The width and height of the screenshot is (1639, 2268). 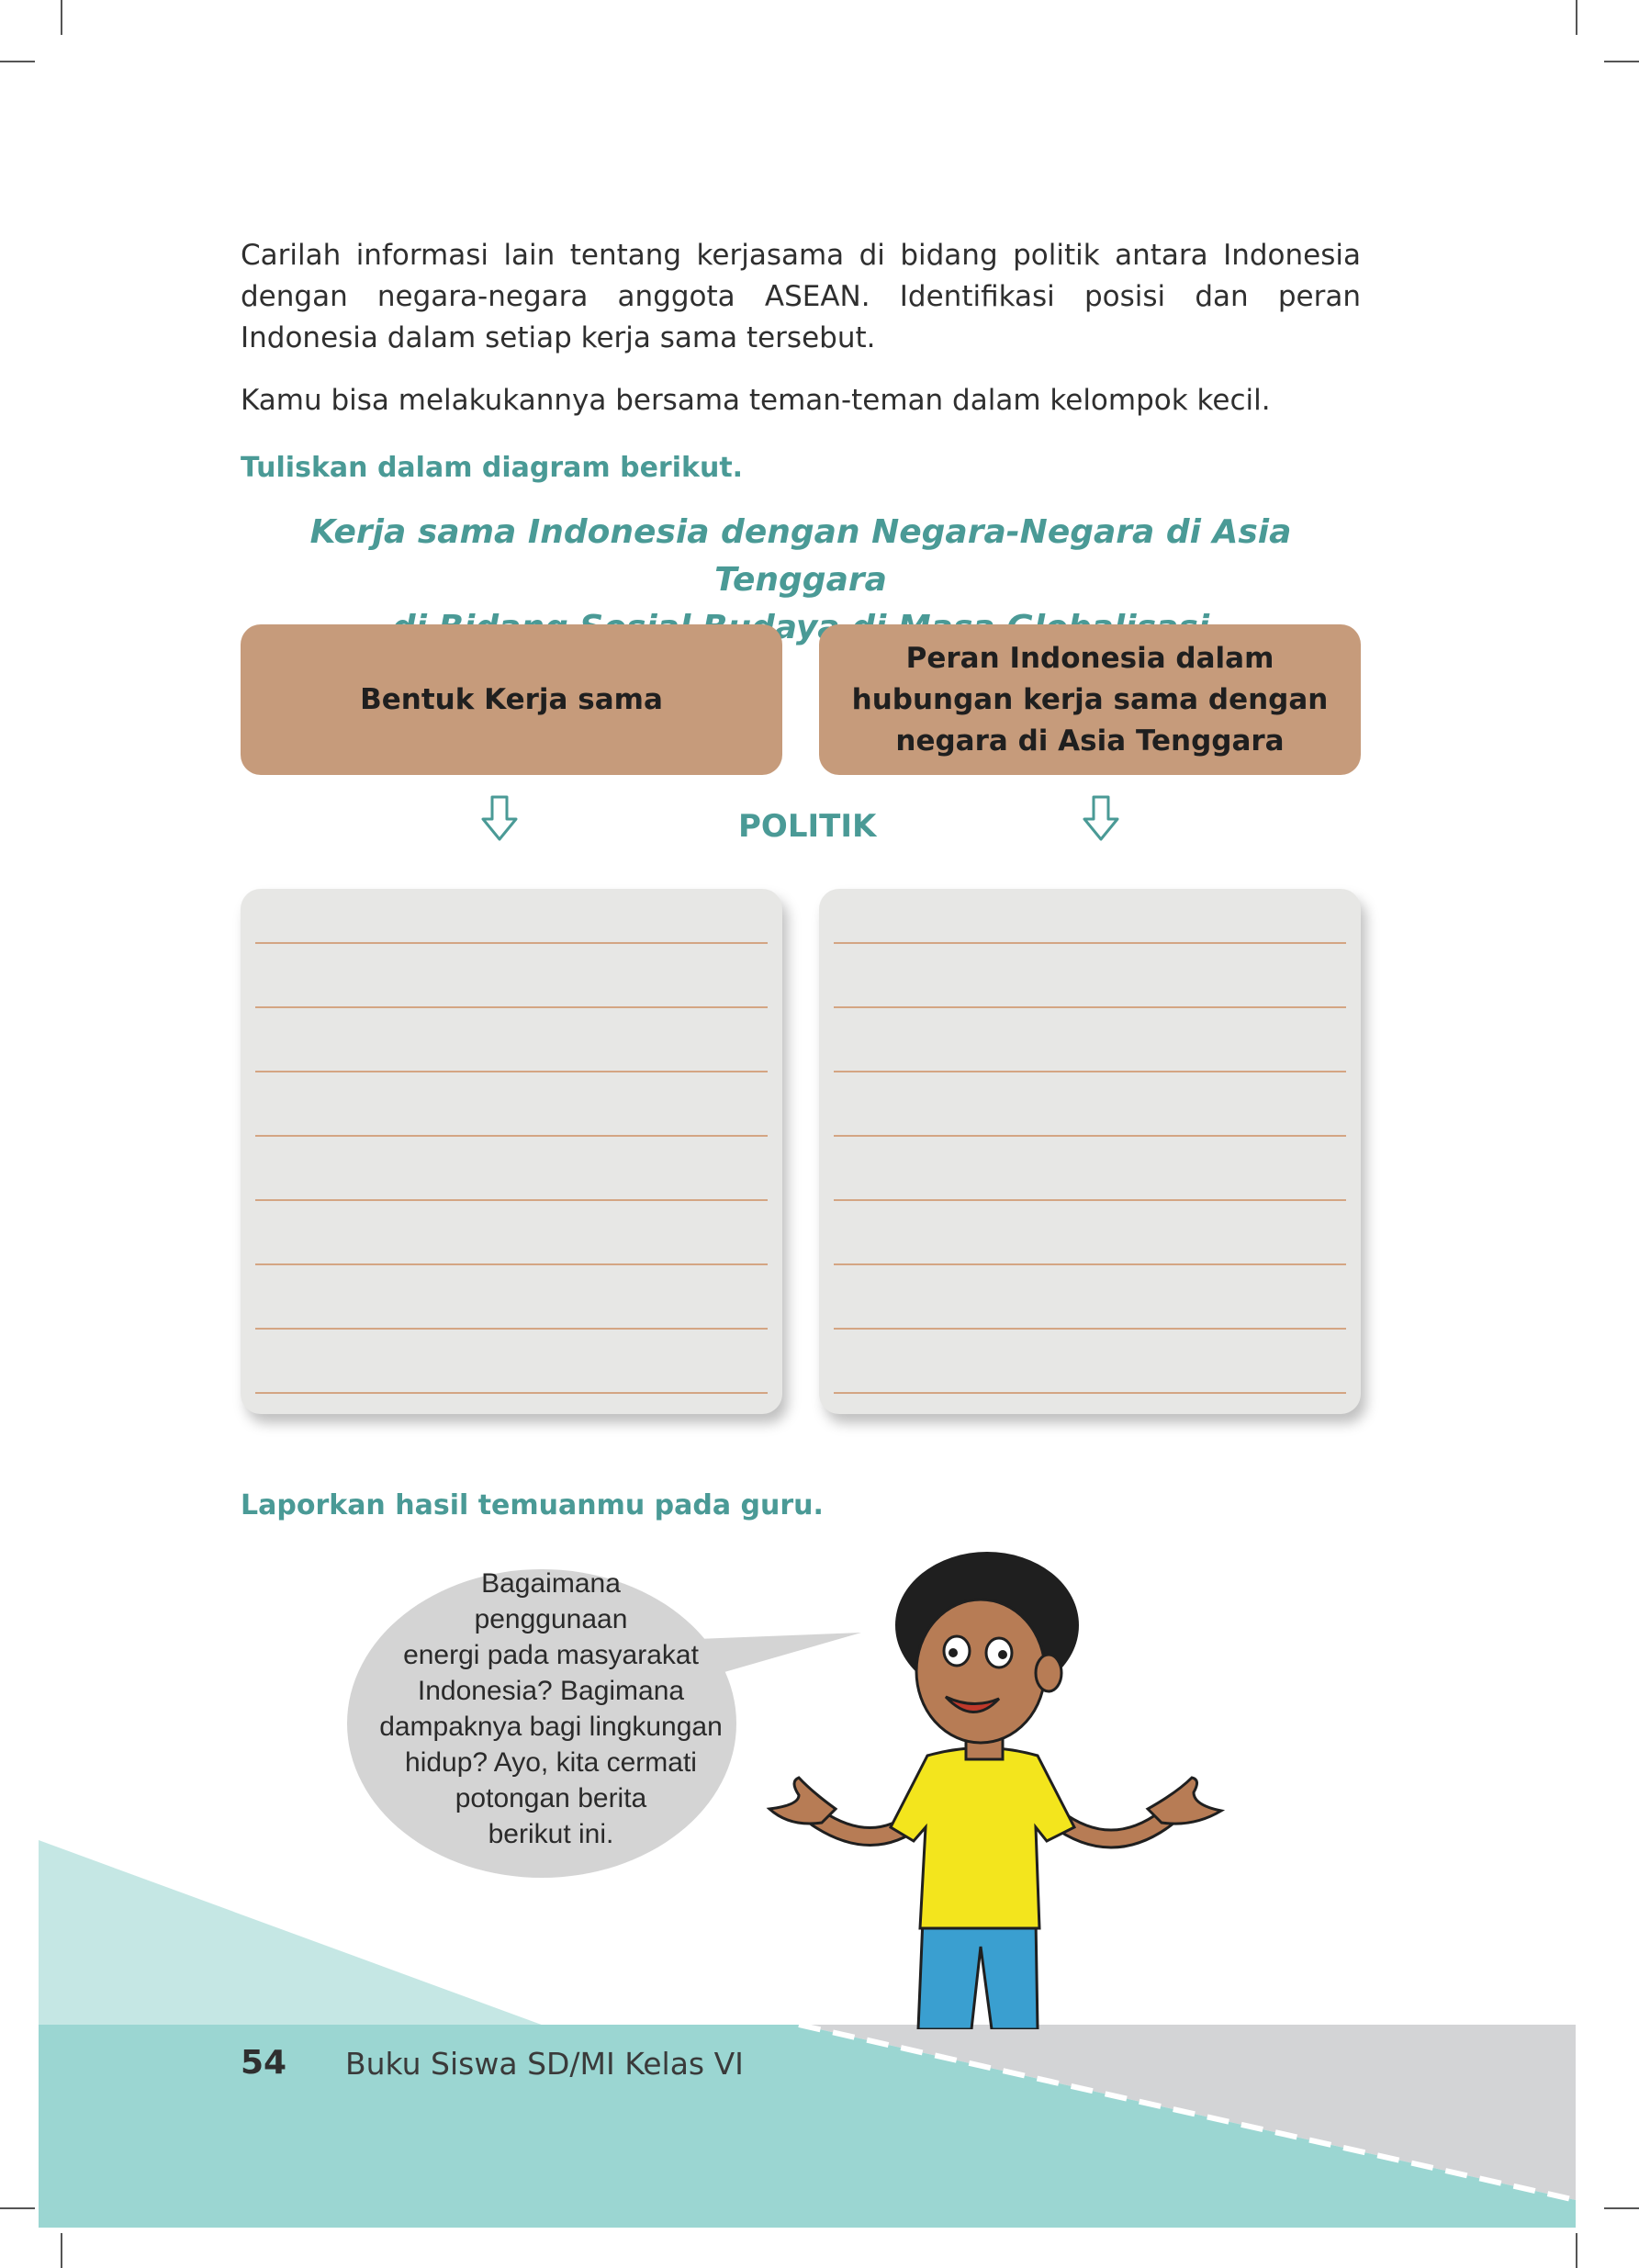 I want to click on boy-illustration, so click(x=996, y=1790).